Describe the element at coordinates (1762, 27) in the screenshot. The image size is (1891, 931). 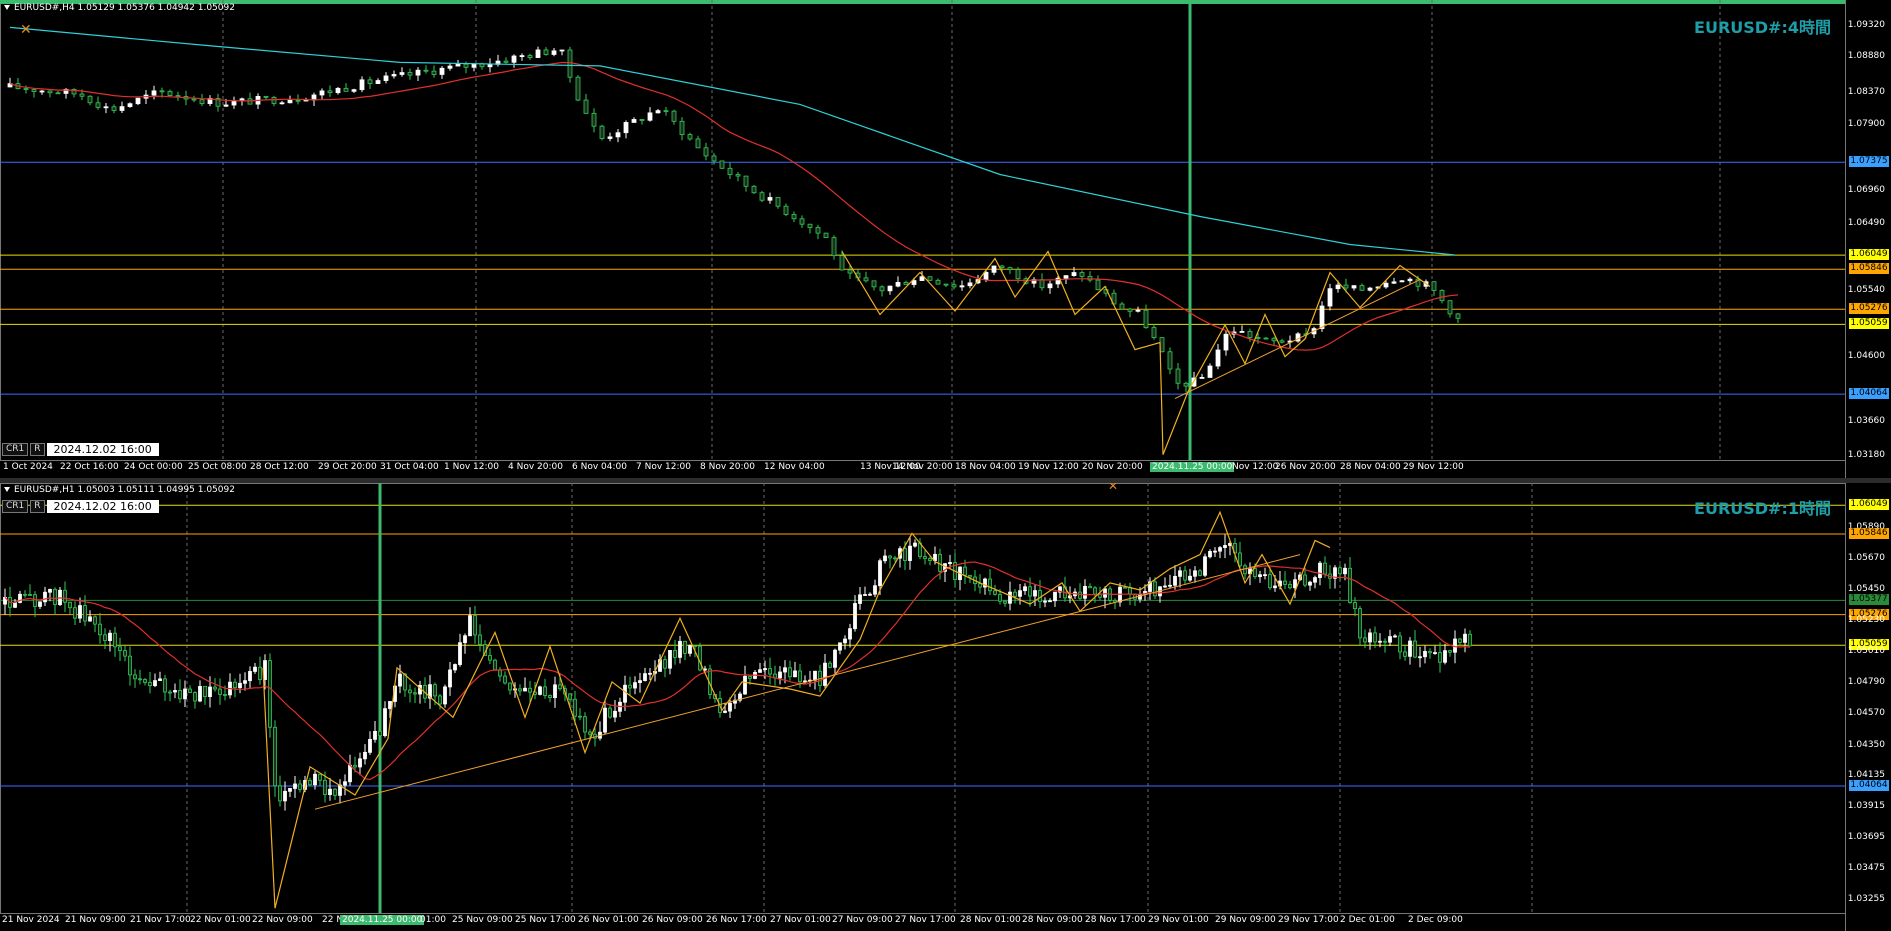
I see `h4-chart-title: EURUSD#:4時間` at that location.